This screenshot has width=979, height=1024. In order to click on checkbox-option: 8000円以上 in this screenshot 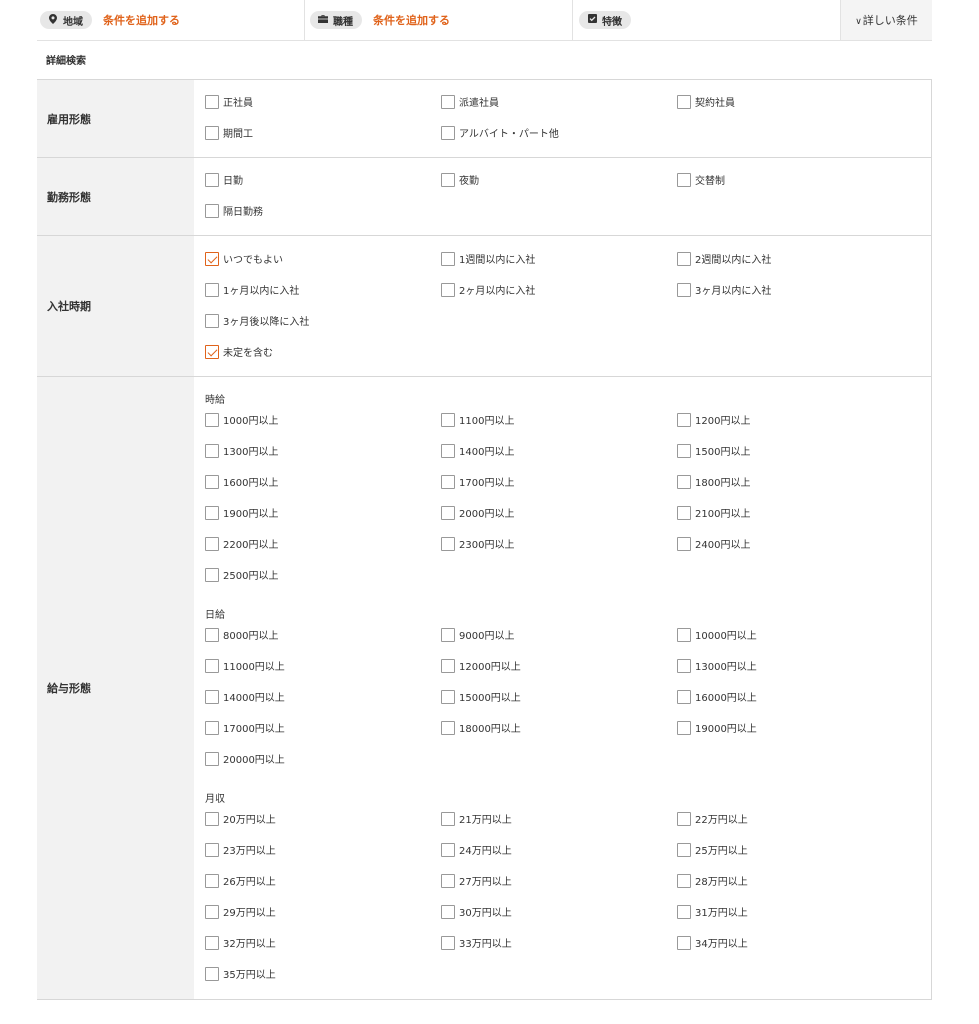, I will do `click(323, 640)`.